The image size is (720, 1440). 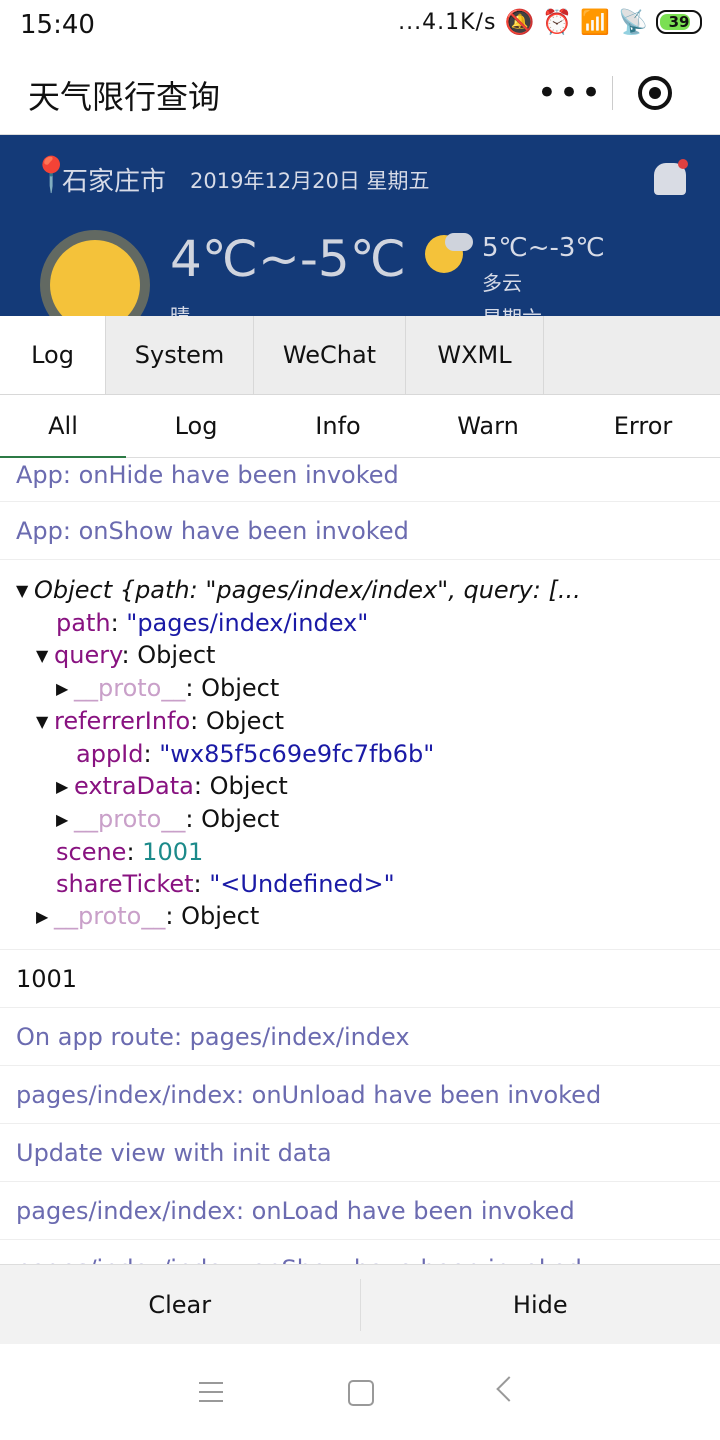 I want to click on close-button, so click(x=655, y=93).